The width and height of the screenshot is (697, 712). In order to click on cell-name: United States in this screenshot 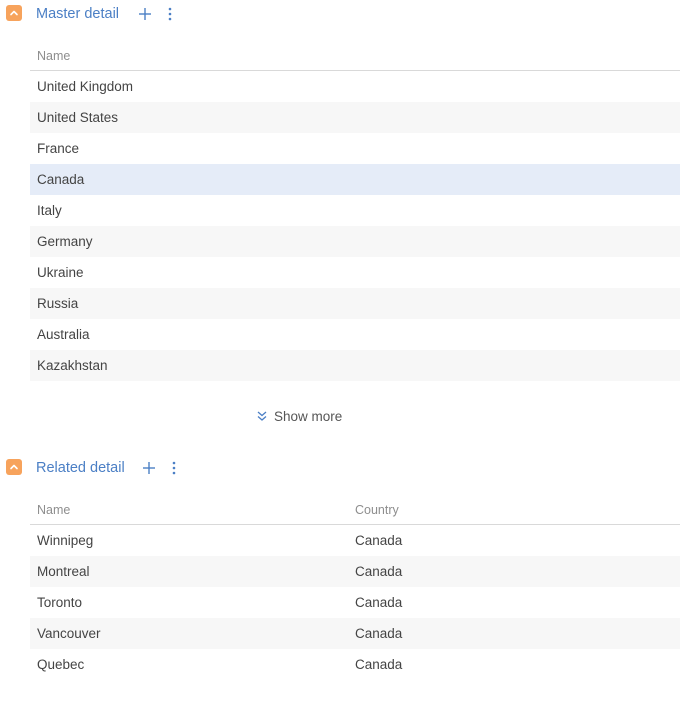, I will do `click(78, 117)`.